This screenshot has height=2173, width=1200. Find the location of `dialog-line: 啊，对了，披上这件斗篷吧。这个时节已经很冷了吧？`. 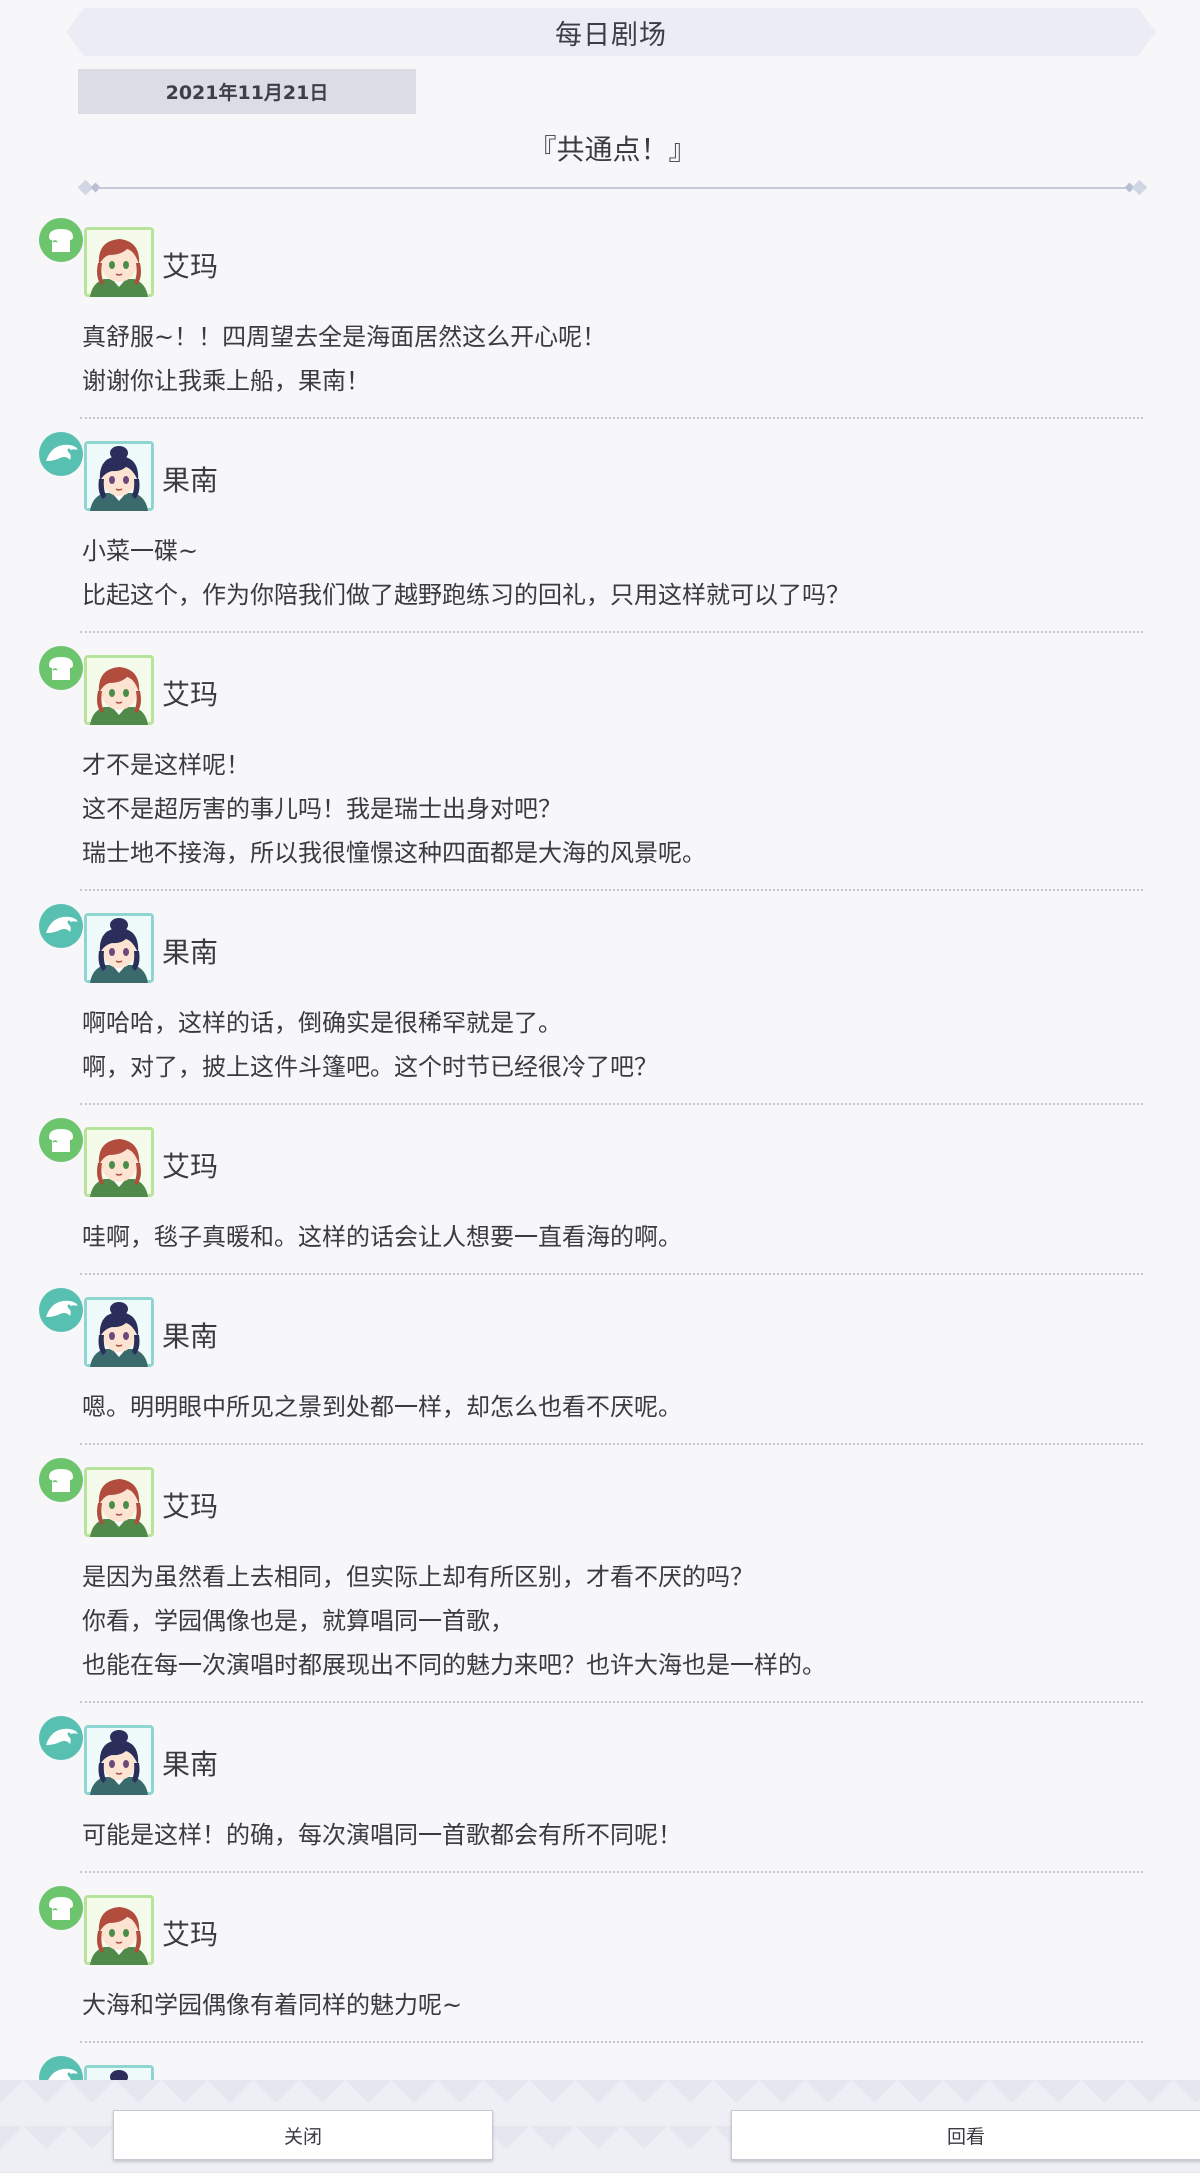

dialog-line: 啊，对了，披上这件斗篷吧。这个时节已经很冷了吧？ is located at coordinates (370, 1067).